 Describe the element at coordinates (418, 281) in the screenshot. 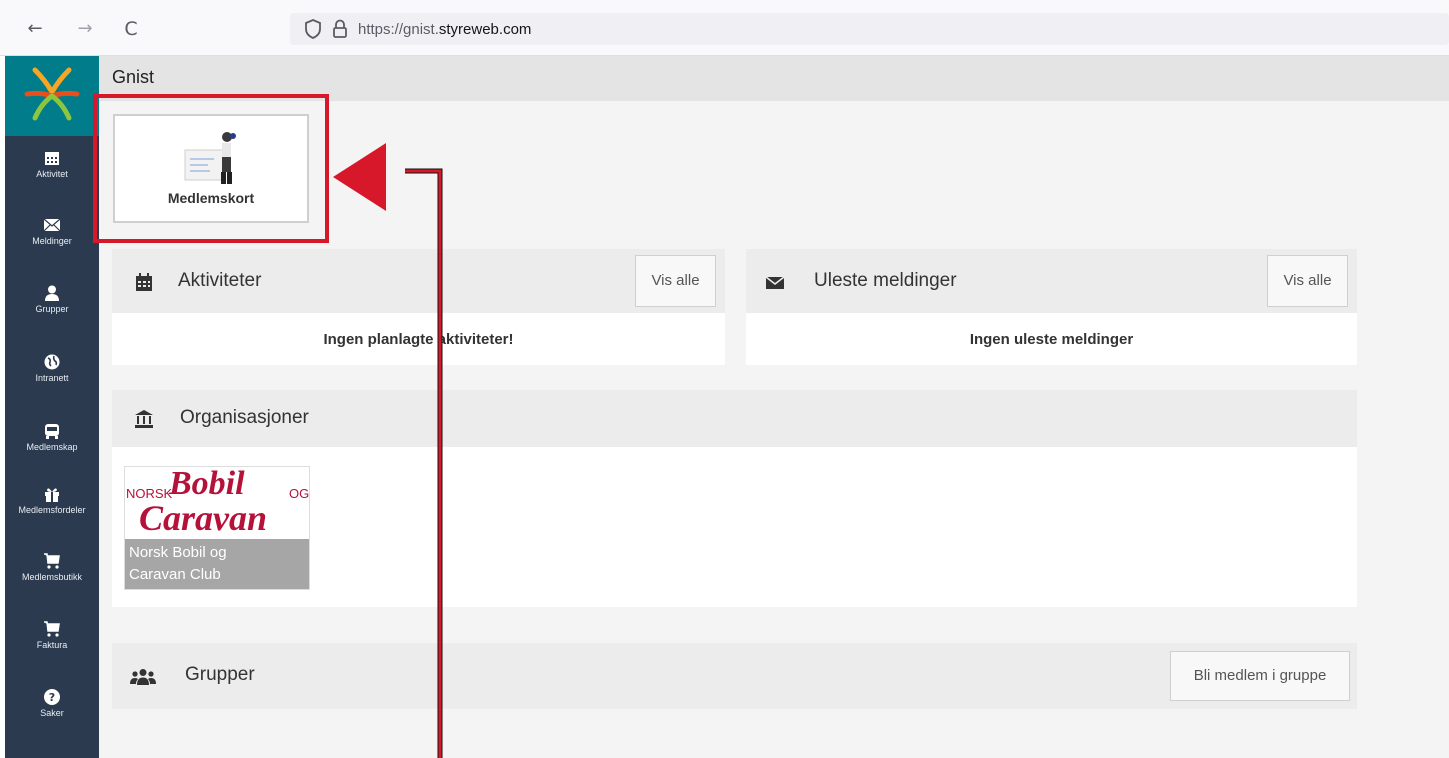

I see `aktiviteter-header: Aktiviteter Vis alle` at that location.